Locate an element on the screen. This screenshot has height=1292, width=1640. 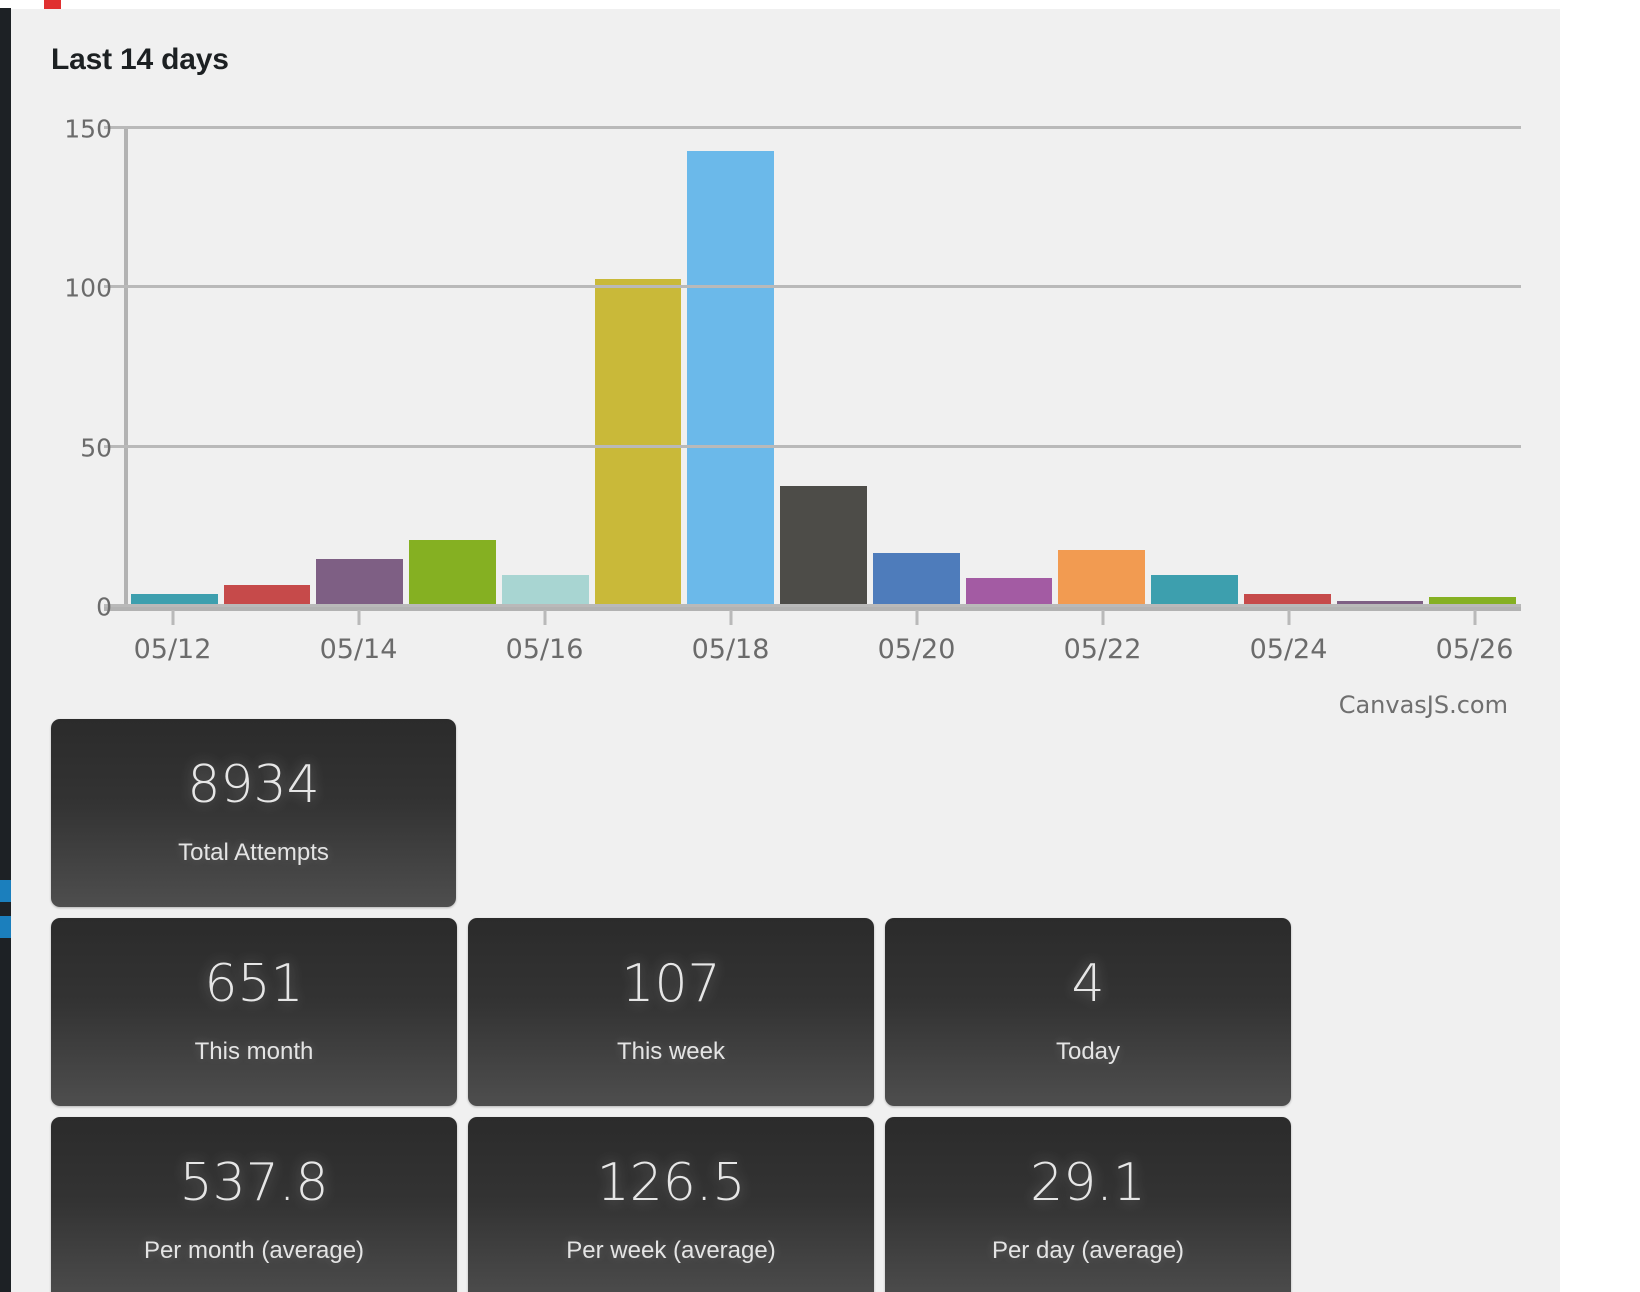
stat-card-today: 4 Today is located at coordinates (1088, 1012).